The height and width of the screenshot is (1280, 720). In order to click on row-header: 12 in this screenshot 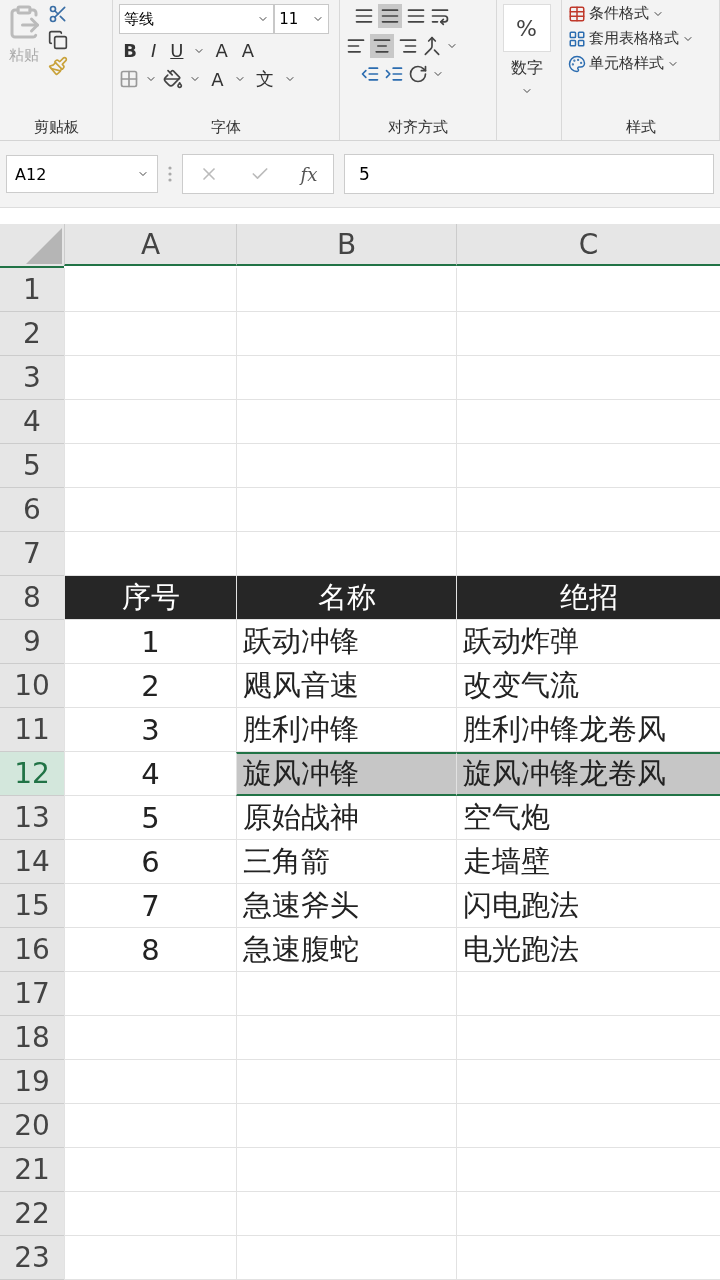, I will do `click(32, 774)`.